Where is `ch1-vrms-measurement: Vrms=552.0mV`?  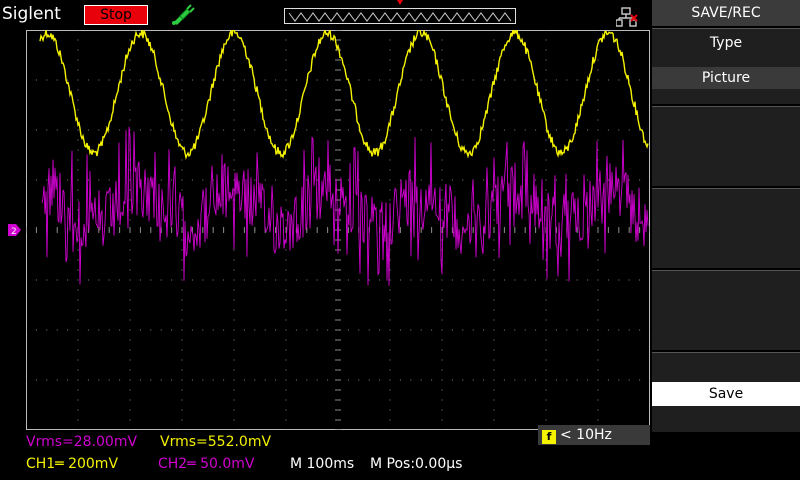
ch1-vrms-measurement: Vrms=552.0mV is located at coordinates (216, 442).